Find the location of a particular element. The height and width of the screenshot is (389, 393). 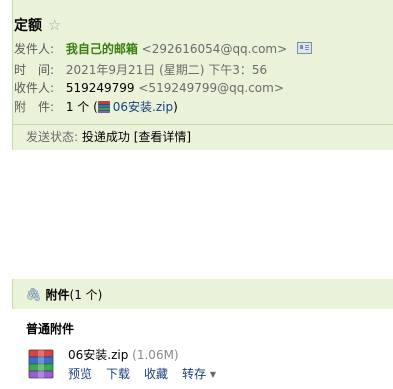

time-row: 时 间: 2021年9月21日 (星期二) 下午3：56 is located at coordinates (140, 70).